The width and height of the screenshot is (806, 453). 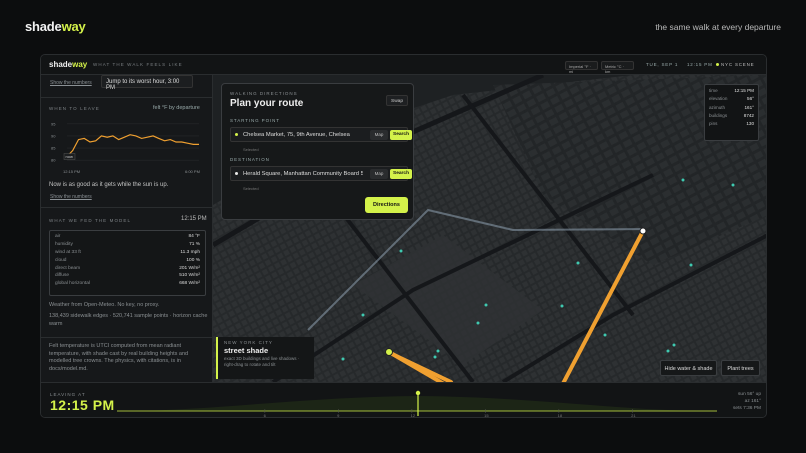 What do you see at coordinates (338, 415) in the screenshot?
I see `timeline-tick-label: 9` at bounding box center [338, 415].